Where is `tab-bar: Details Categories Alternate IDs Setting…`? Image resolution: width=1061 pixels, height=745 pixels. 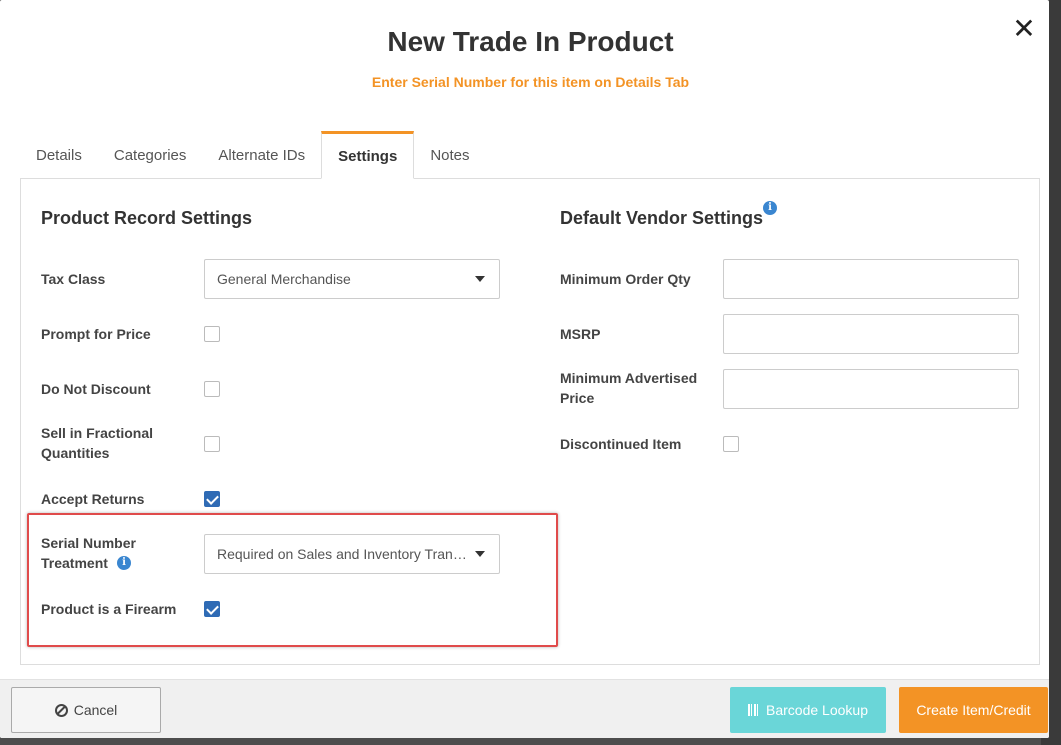 tab-bar: Details Categories Alternate IDs Setting… is located at coordinates (253, 155).